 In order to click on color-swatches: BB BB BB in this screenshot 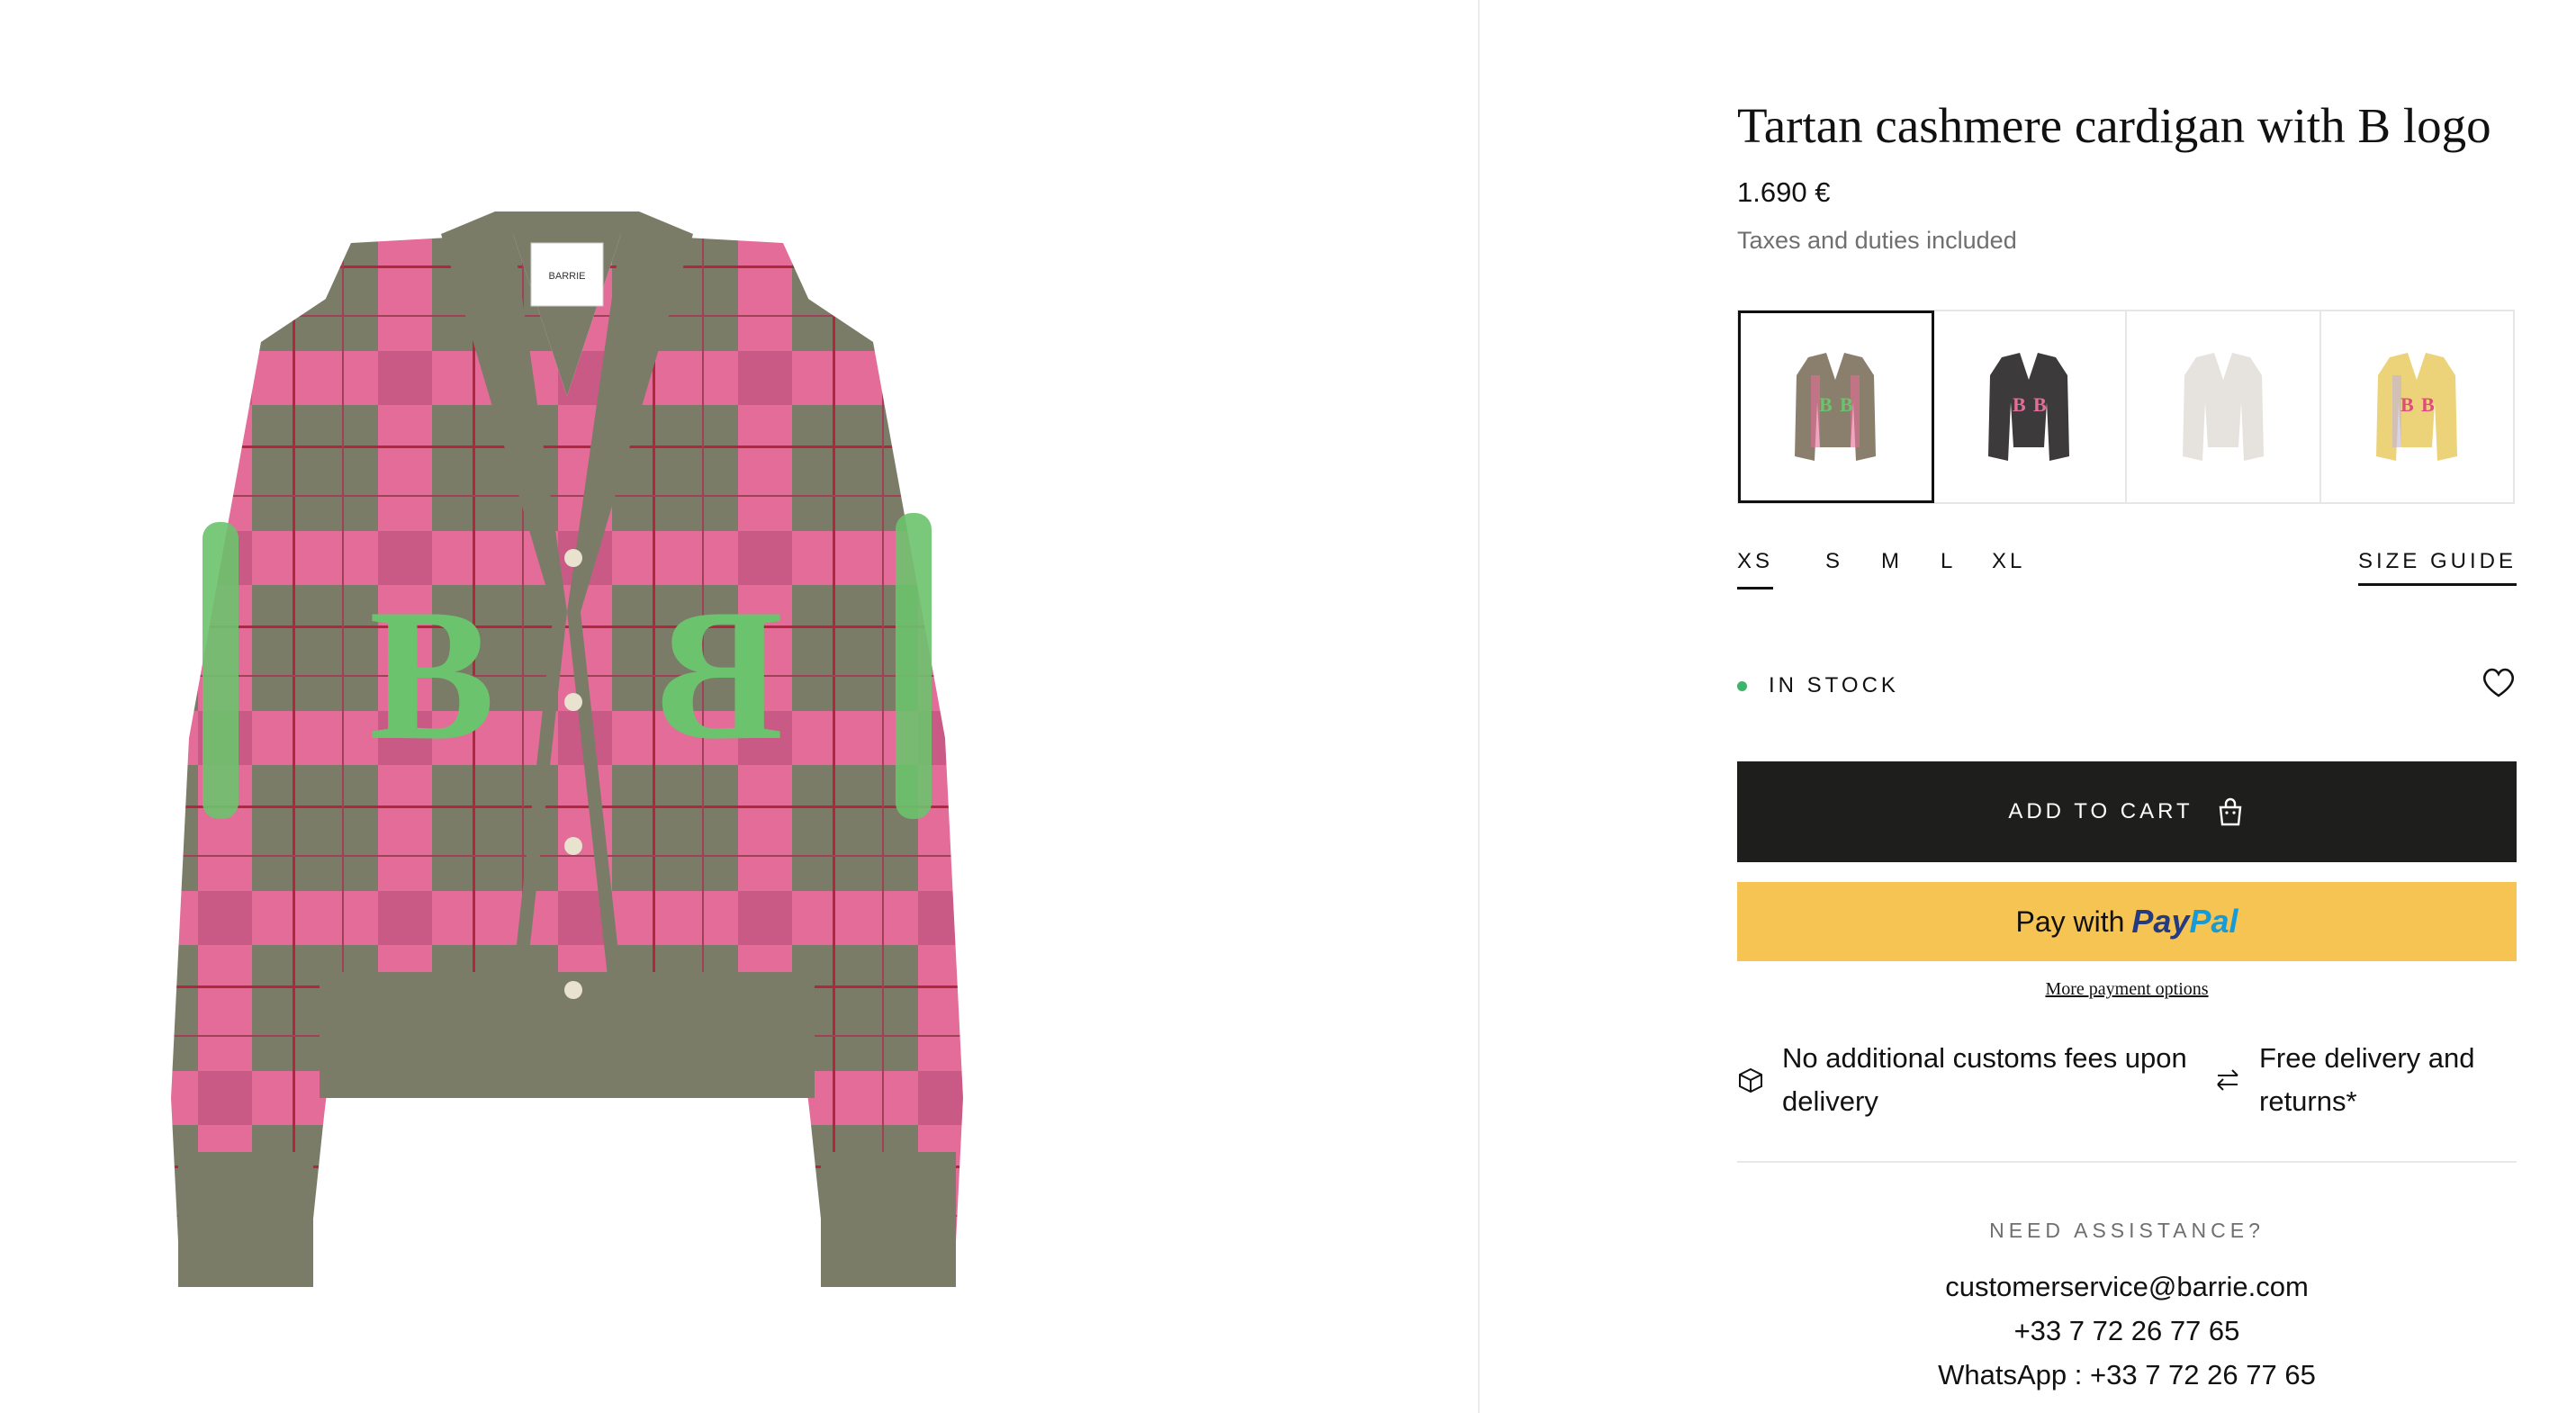, I will do `click(2126, 407)`.